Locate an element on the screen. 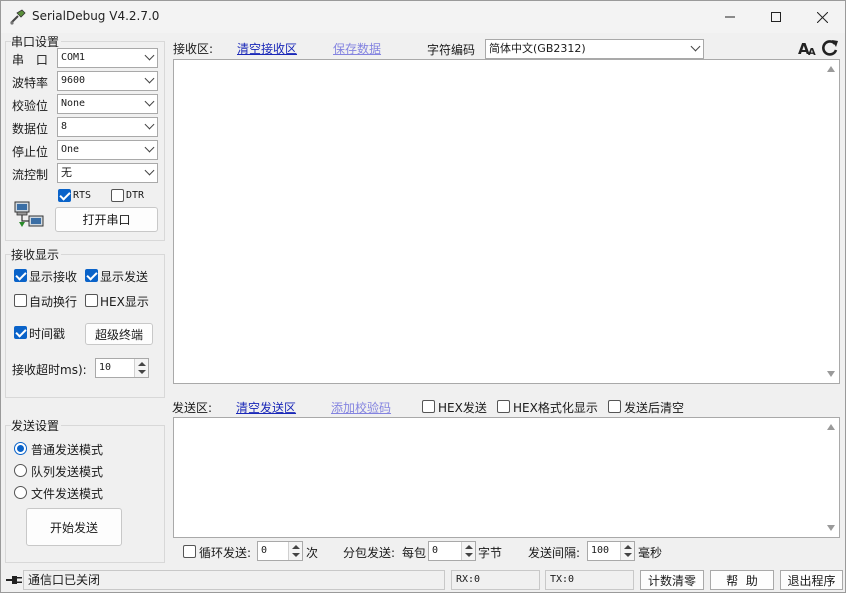 This screenshot has height=593, width=846. clear-receive-link: 清空接收区 is located at coordinates (267, 48).